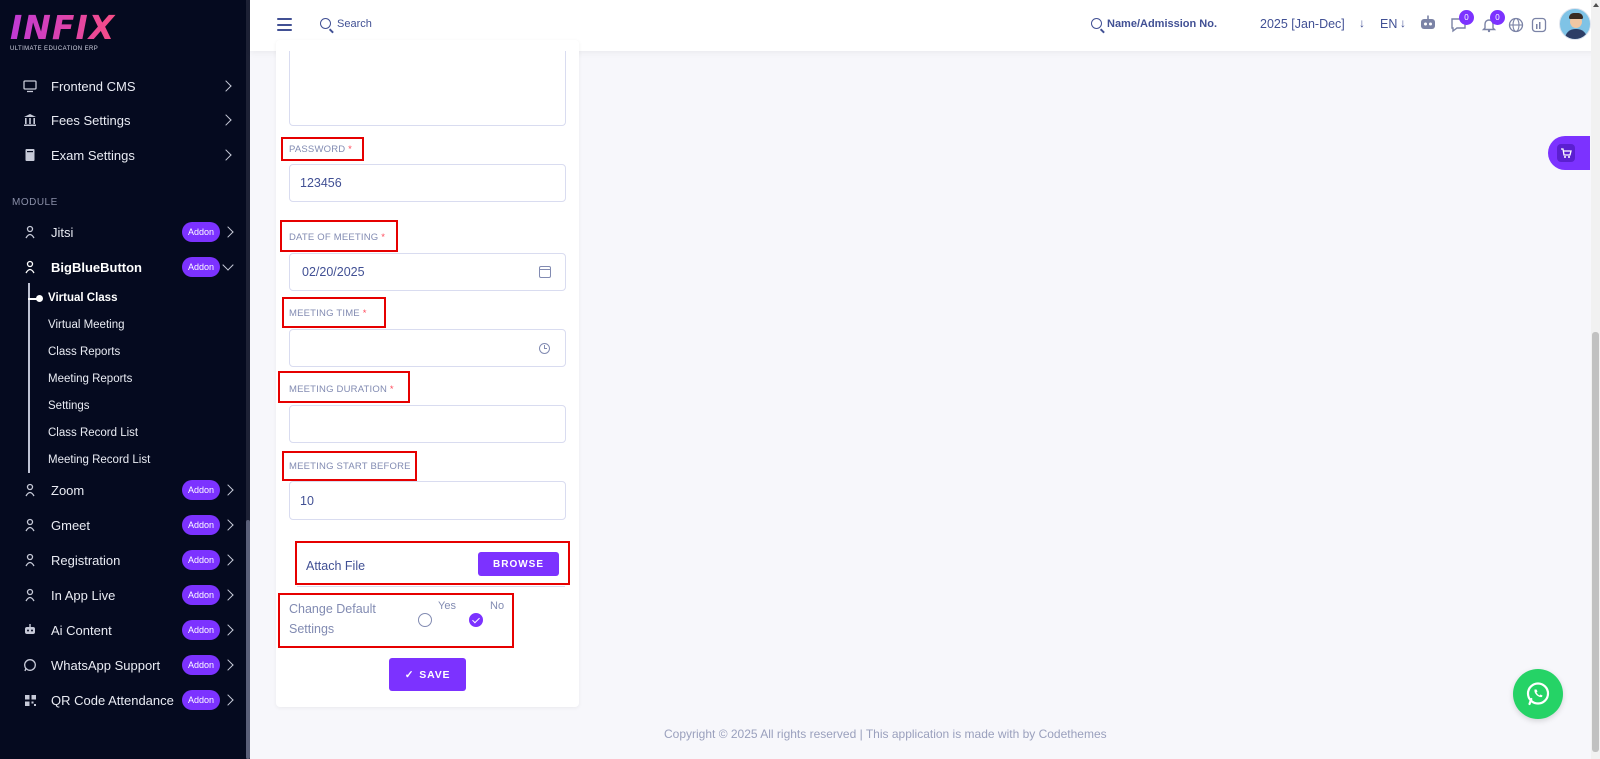  What do you see at coordinates (96, 267) in the screenshot?
I see `sidebar-item-label: BigBlueButton` at bounding box center [96, 267].